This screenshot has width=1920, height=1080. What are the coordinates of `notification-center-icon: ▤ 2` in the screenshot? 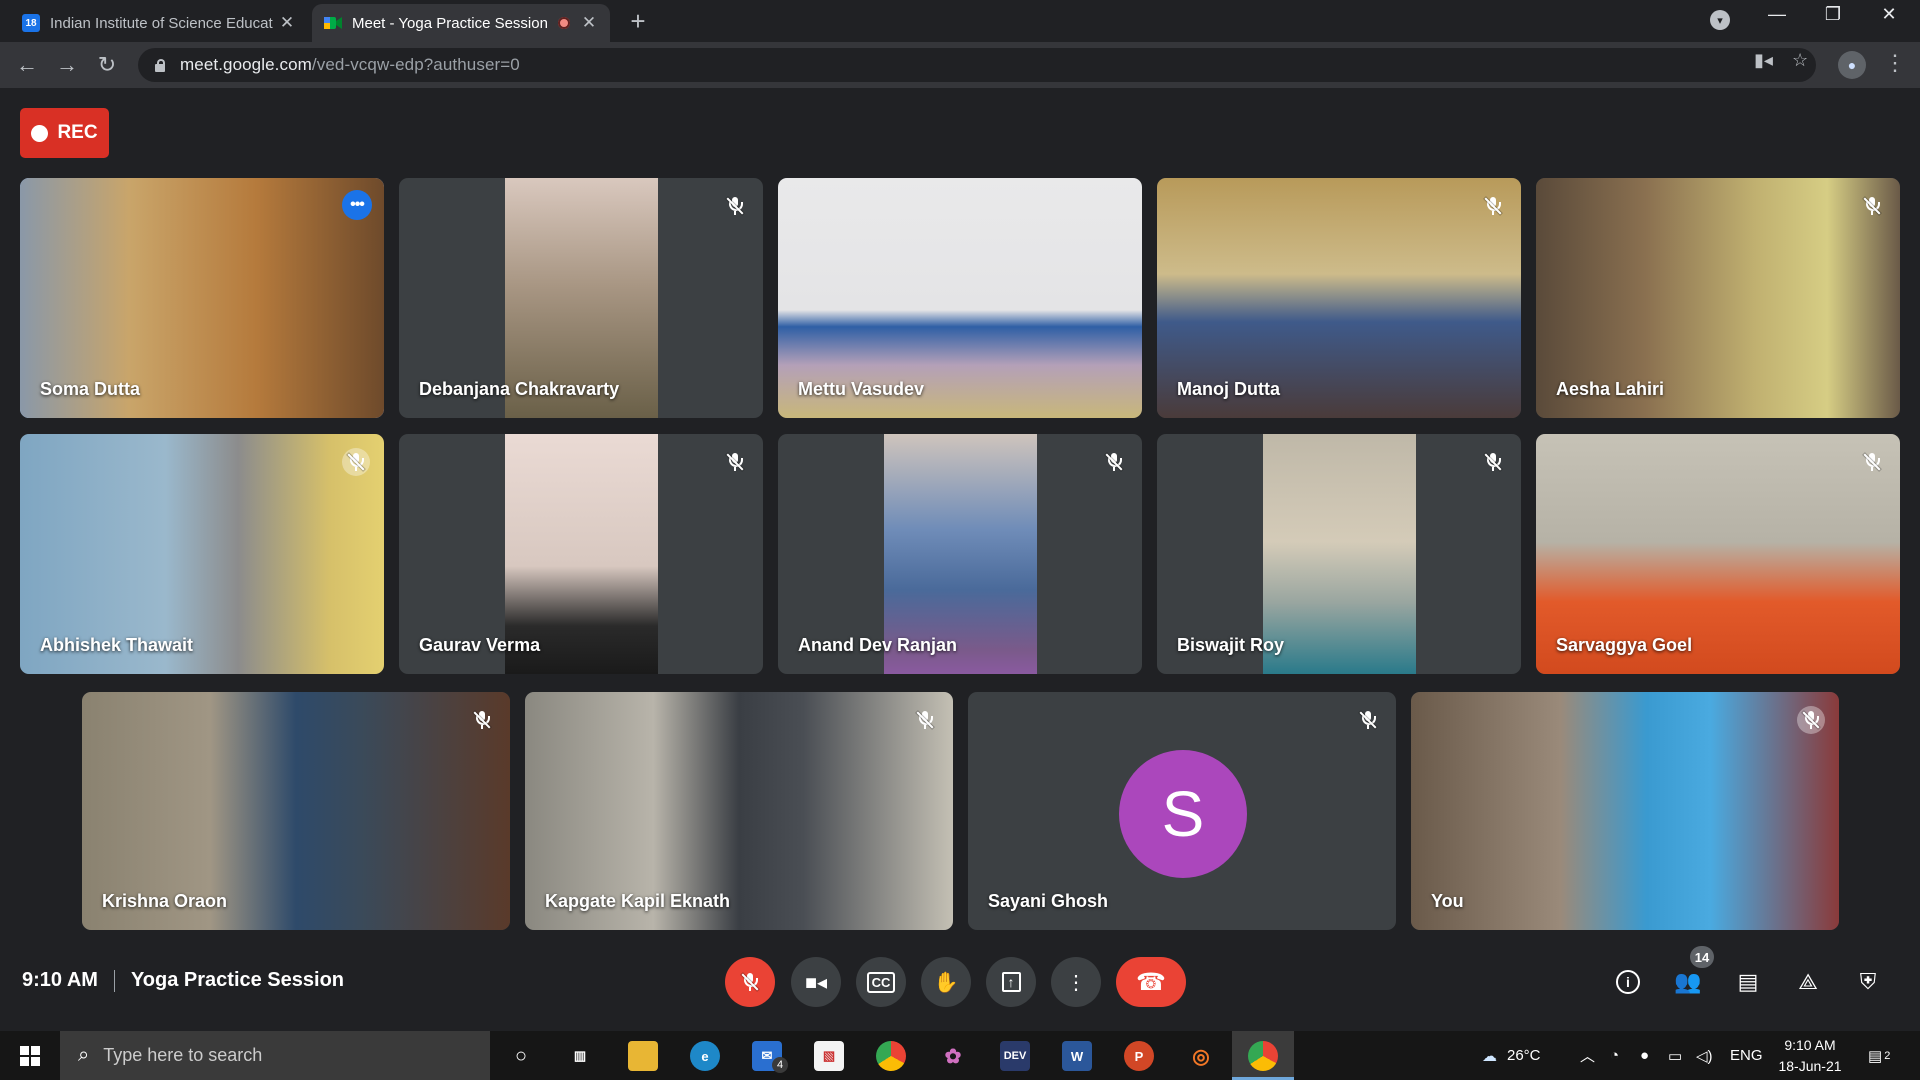 It's located at (1879, 1055).